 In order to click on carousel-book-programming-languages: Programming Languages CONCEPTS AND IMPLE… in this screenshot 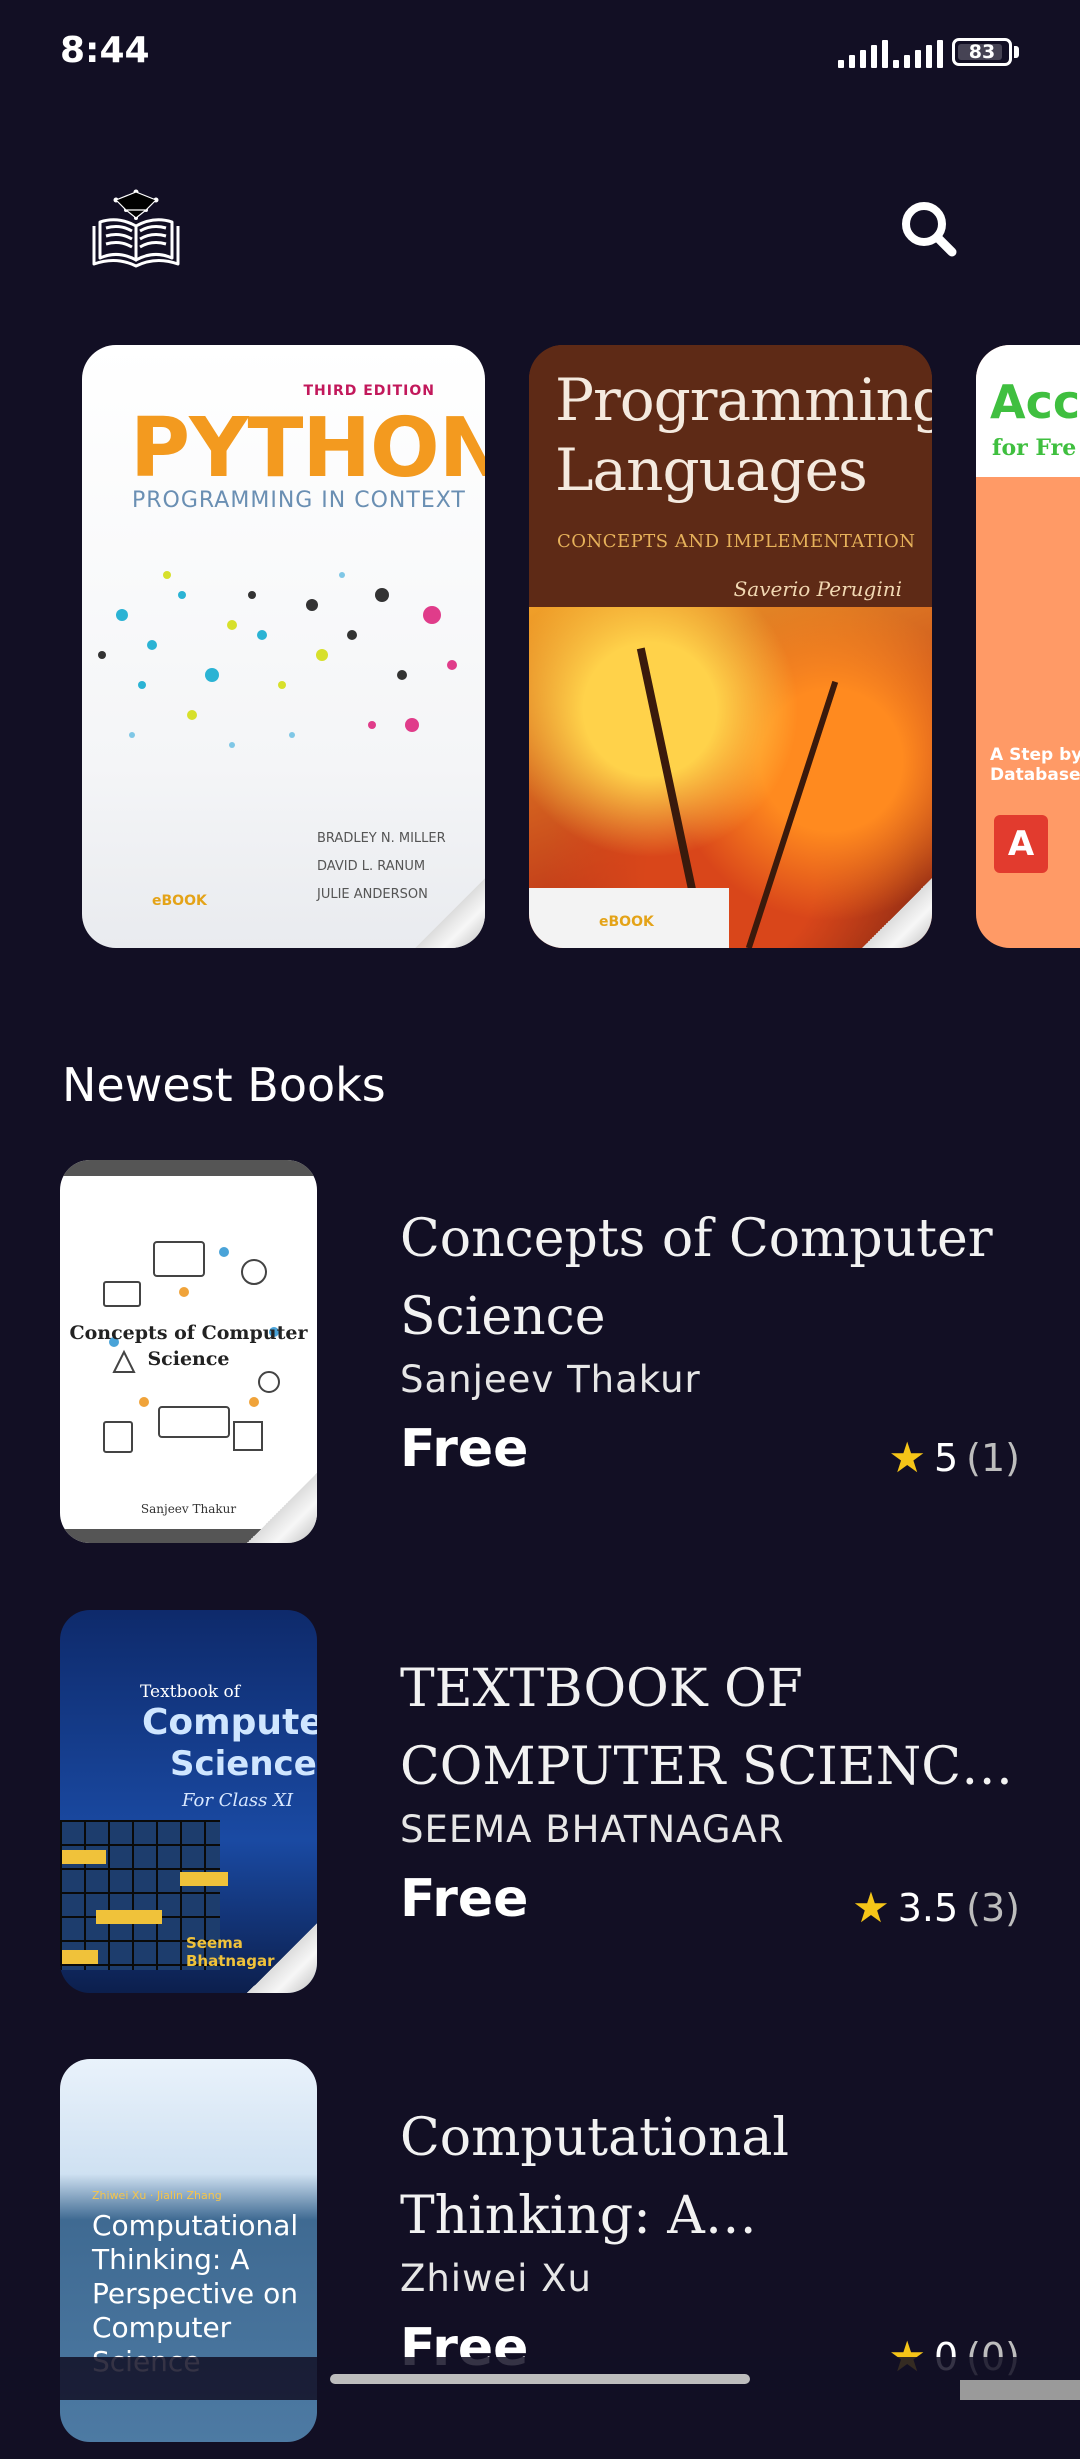, I will do `click(730, 646)`.